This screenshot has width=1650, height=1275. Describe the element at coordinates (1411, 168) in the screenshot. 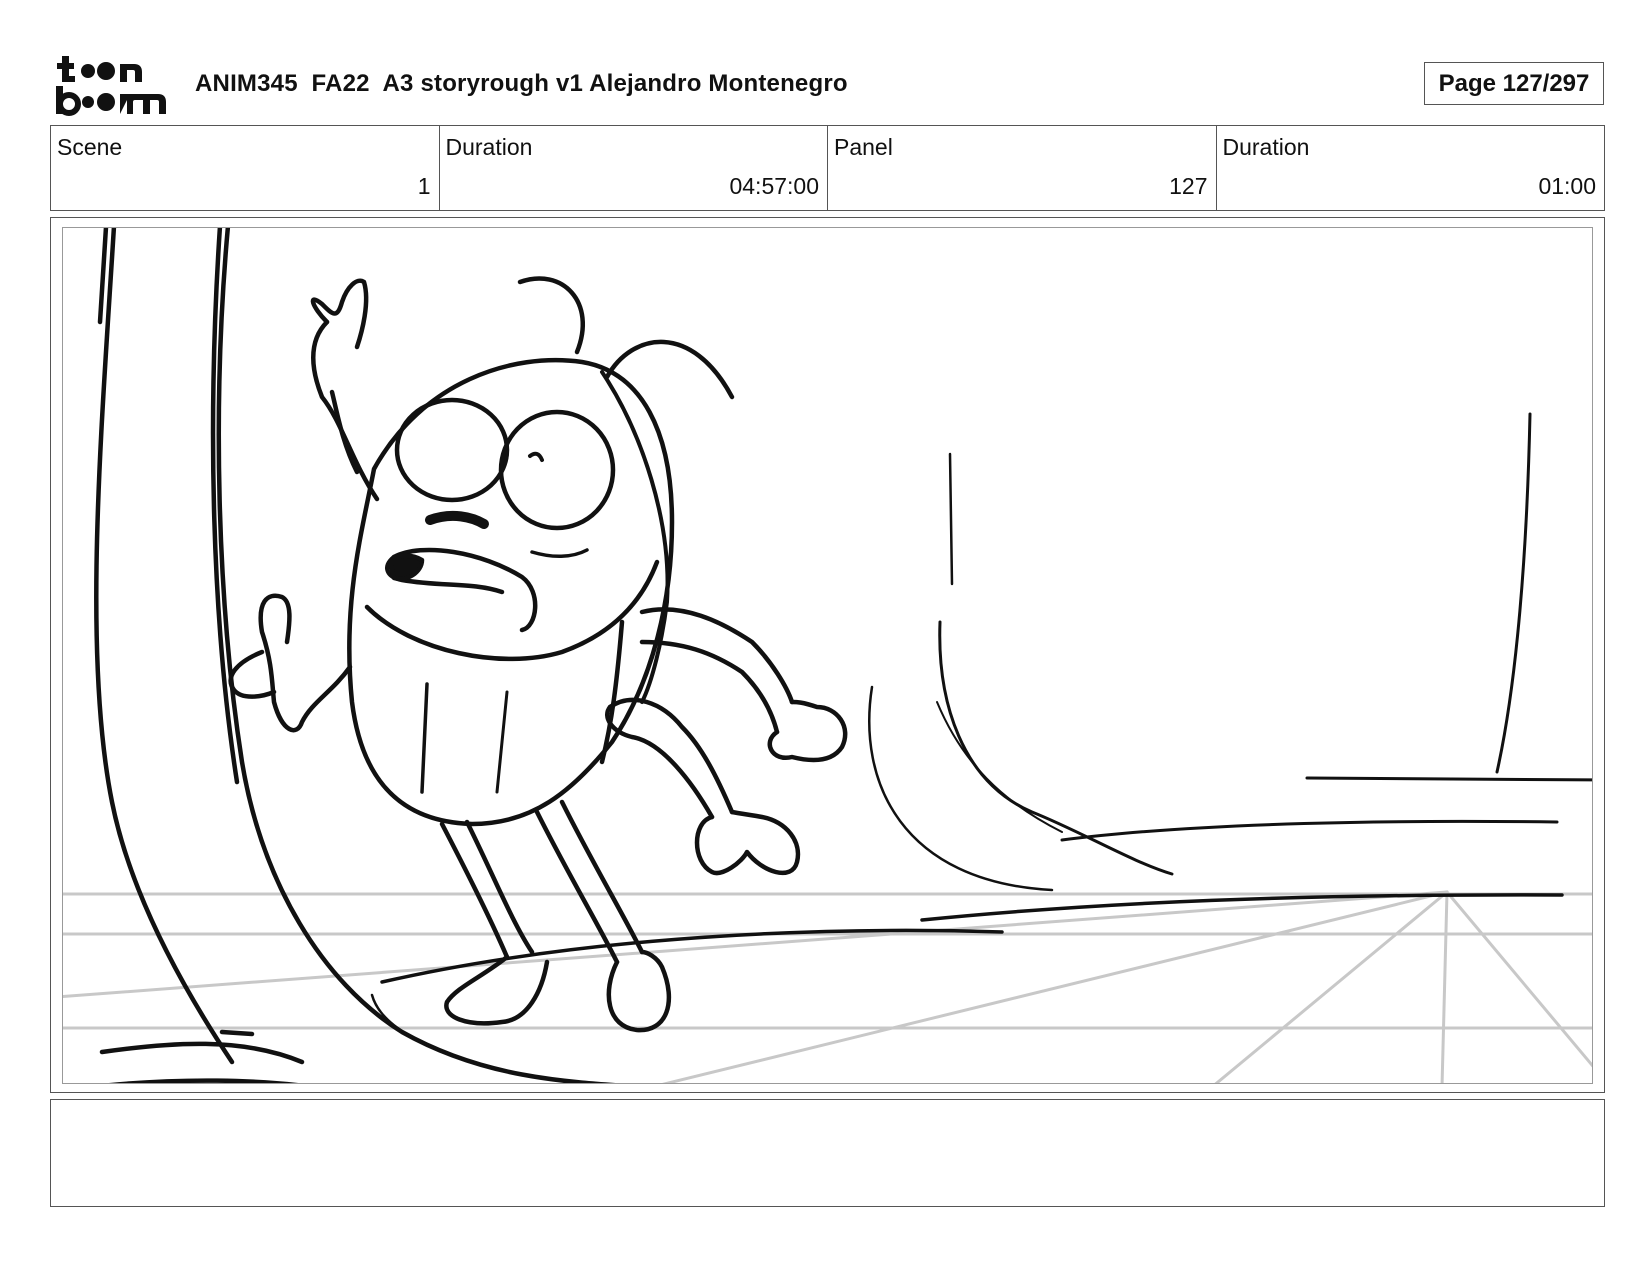

I see `panel-duration-cell: Duration 01:00` at that location.